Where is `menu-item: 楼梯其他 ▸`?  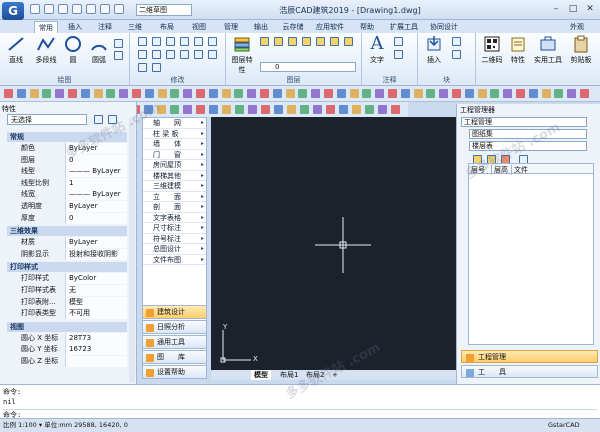
menu-item: 楼梯其他 ▸ is located at coordinates (174, 176).